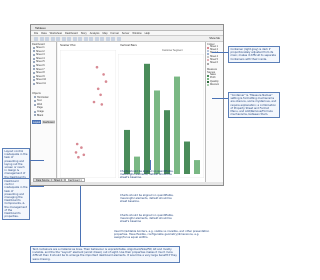 Image resolution: width=320 pixels, height=280 pixels. Describe the element at coordinates (147, 33) in the screenshot. I see `menu-help: Help` at that location.